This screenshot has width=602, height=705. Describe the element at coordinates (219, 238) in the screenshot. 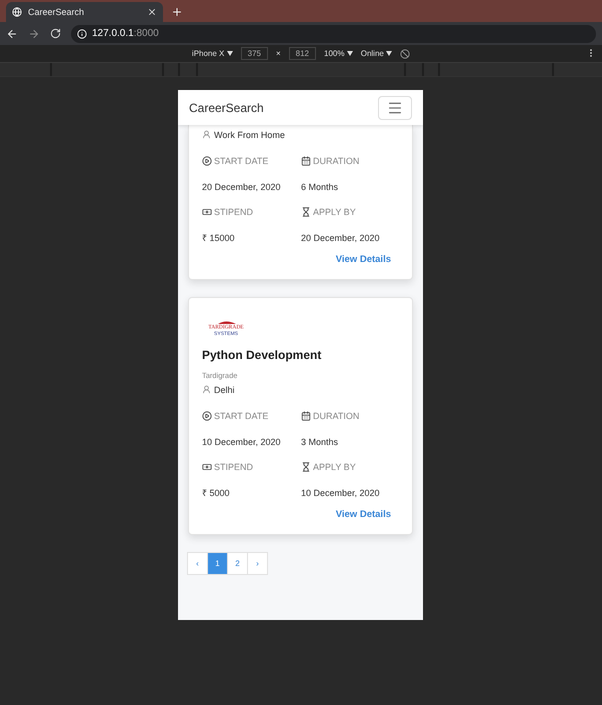

I see `detail-value: ₹ 15000` at that location.